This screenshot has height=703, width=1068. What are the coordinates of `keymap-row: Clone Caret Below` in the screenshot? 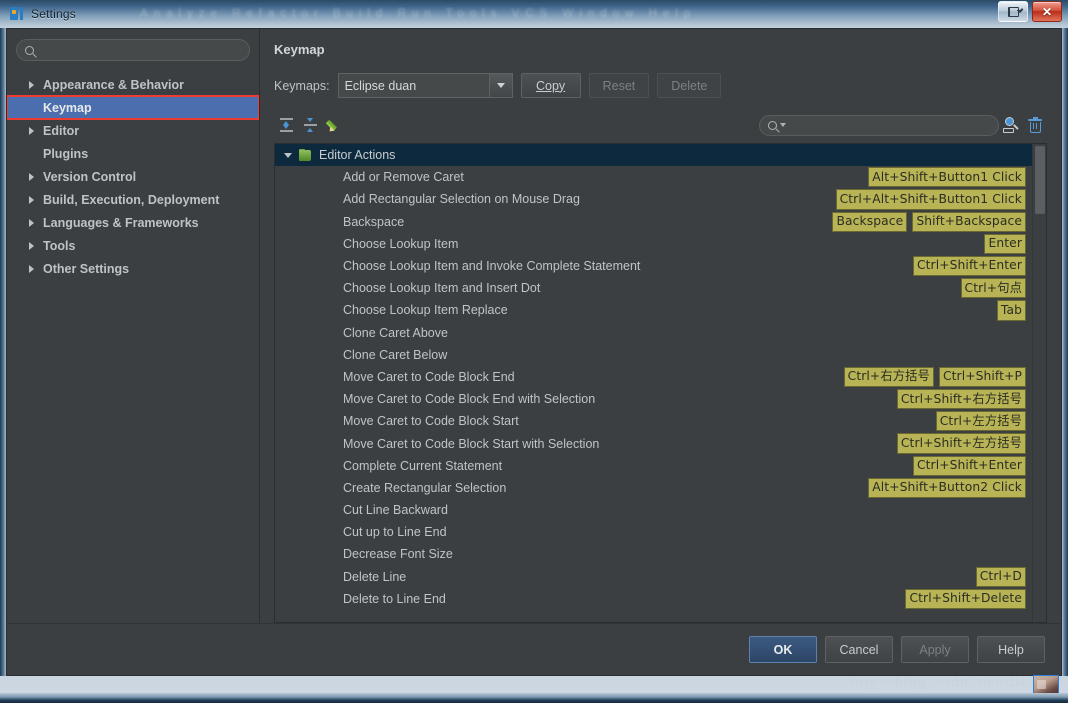 It's located at (653, 355).